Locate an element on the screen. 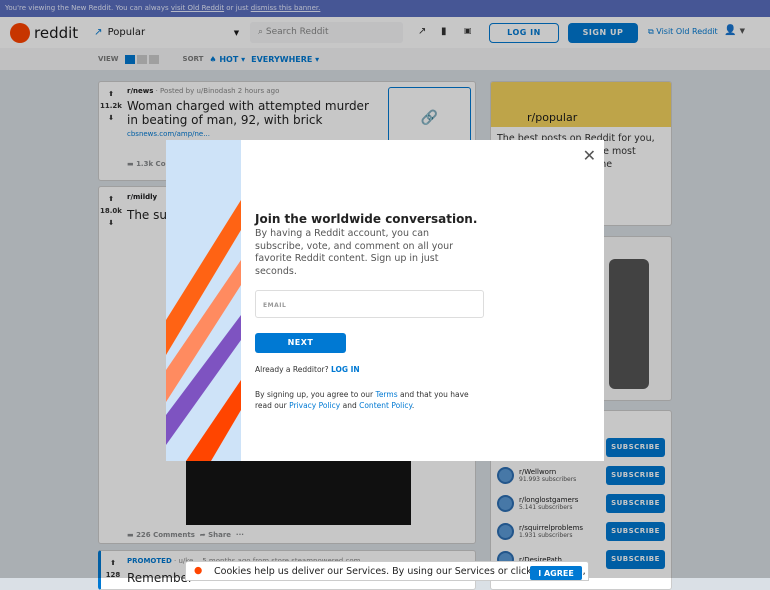 Image resolution: width=770 pixels, height=590 pixels. close-icon: ✕ is located at coordinates (589, 155).